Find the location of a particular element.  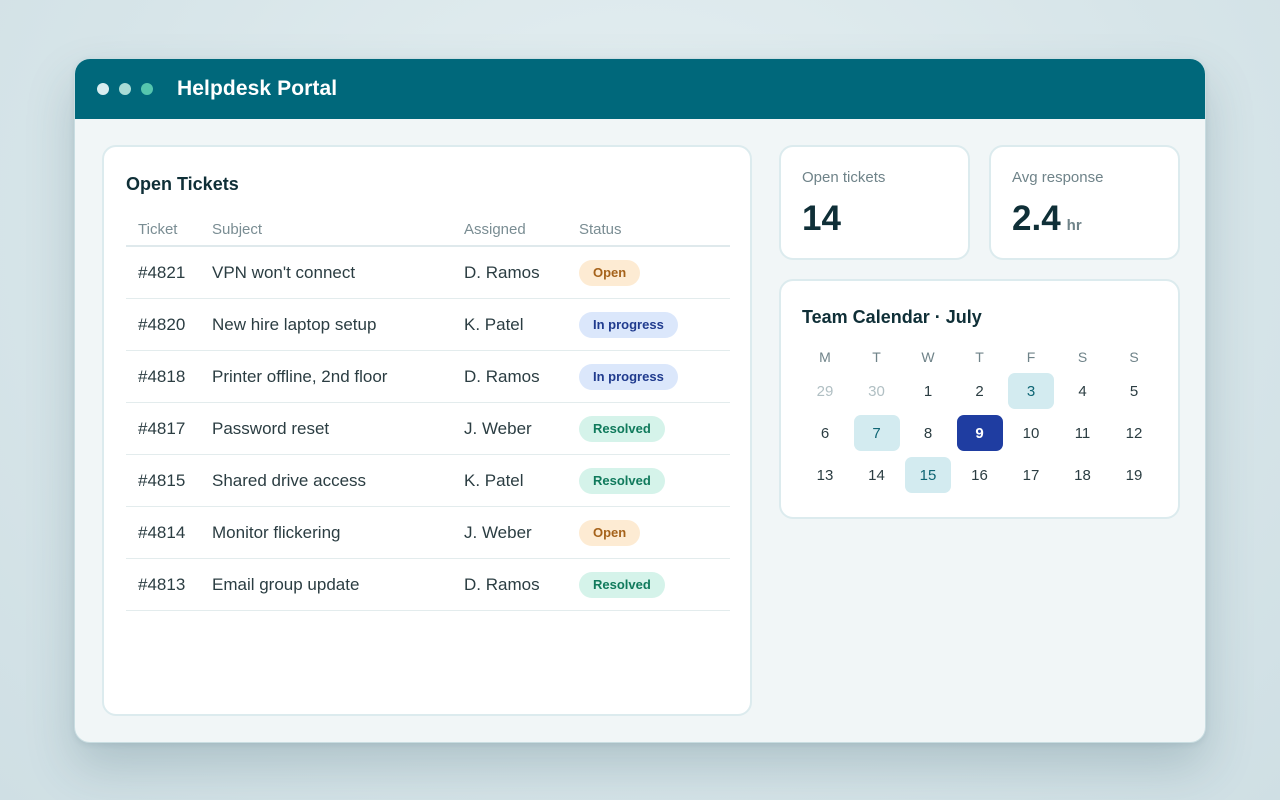

calendar-day: 7 is located at coordinates (876, 433).